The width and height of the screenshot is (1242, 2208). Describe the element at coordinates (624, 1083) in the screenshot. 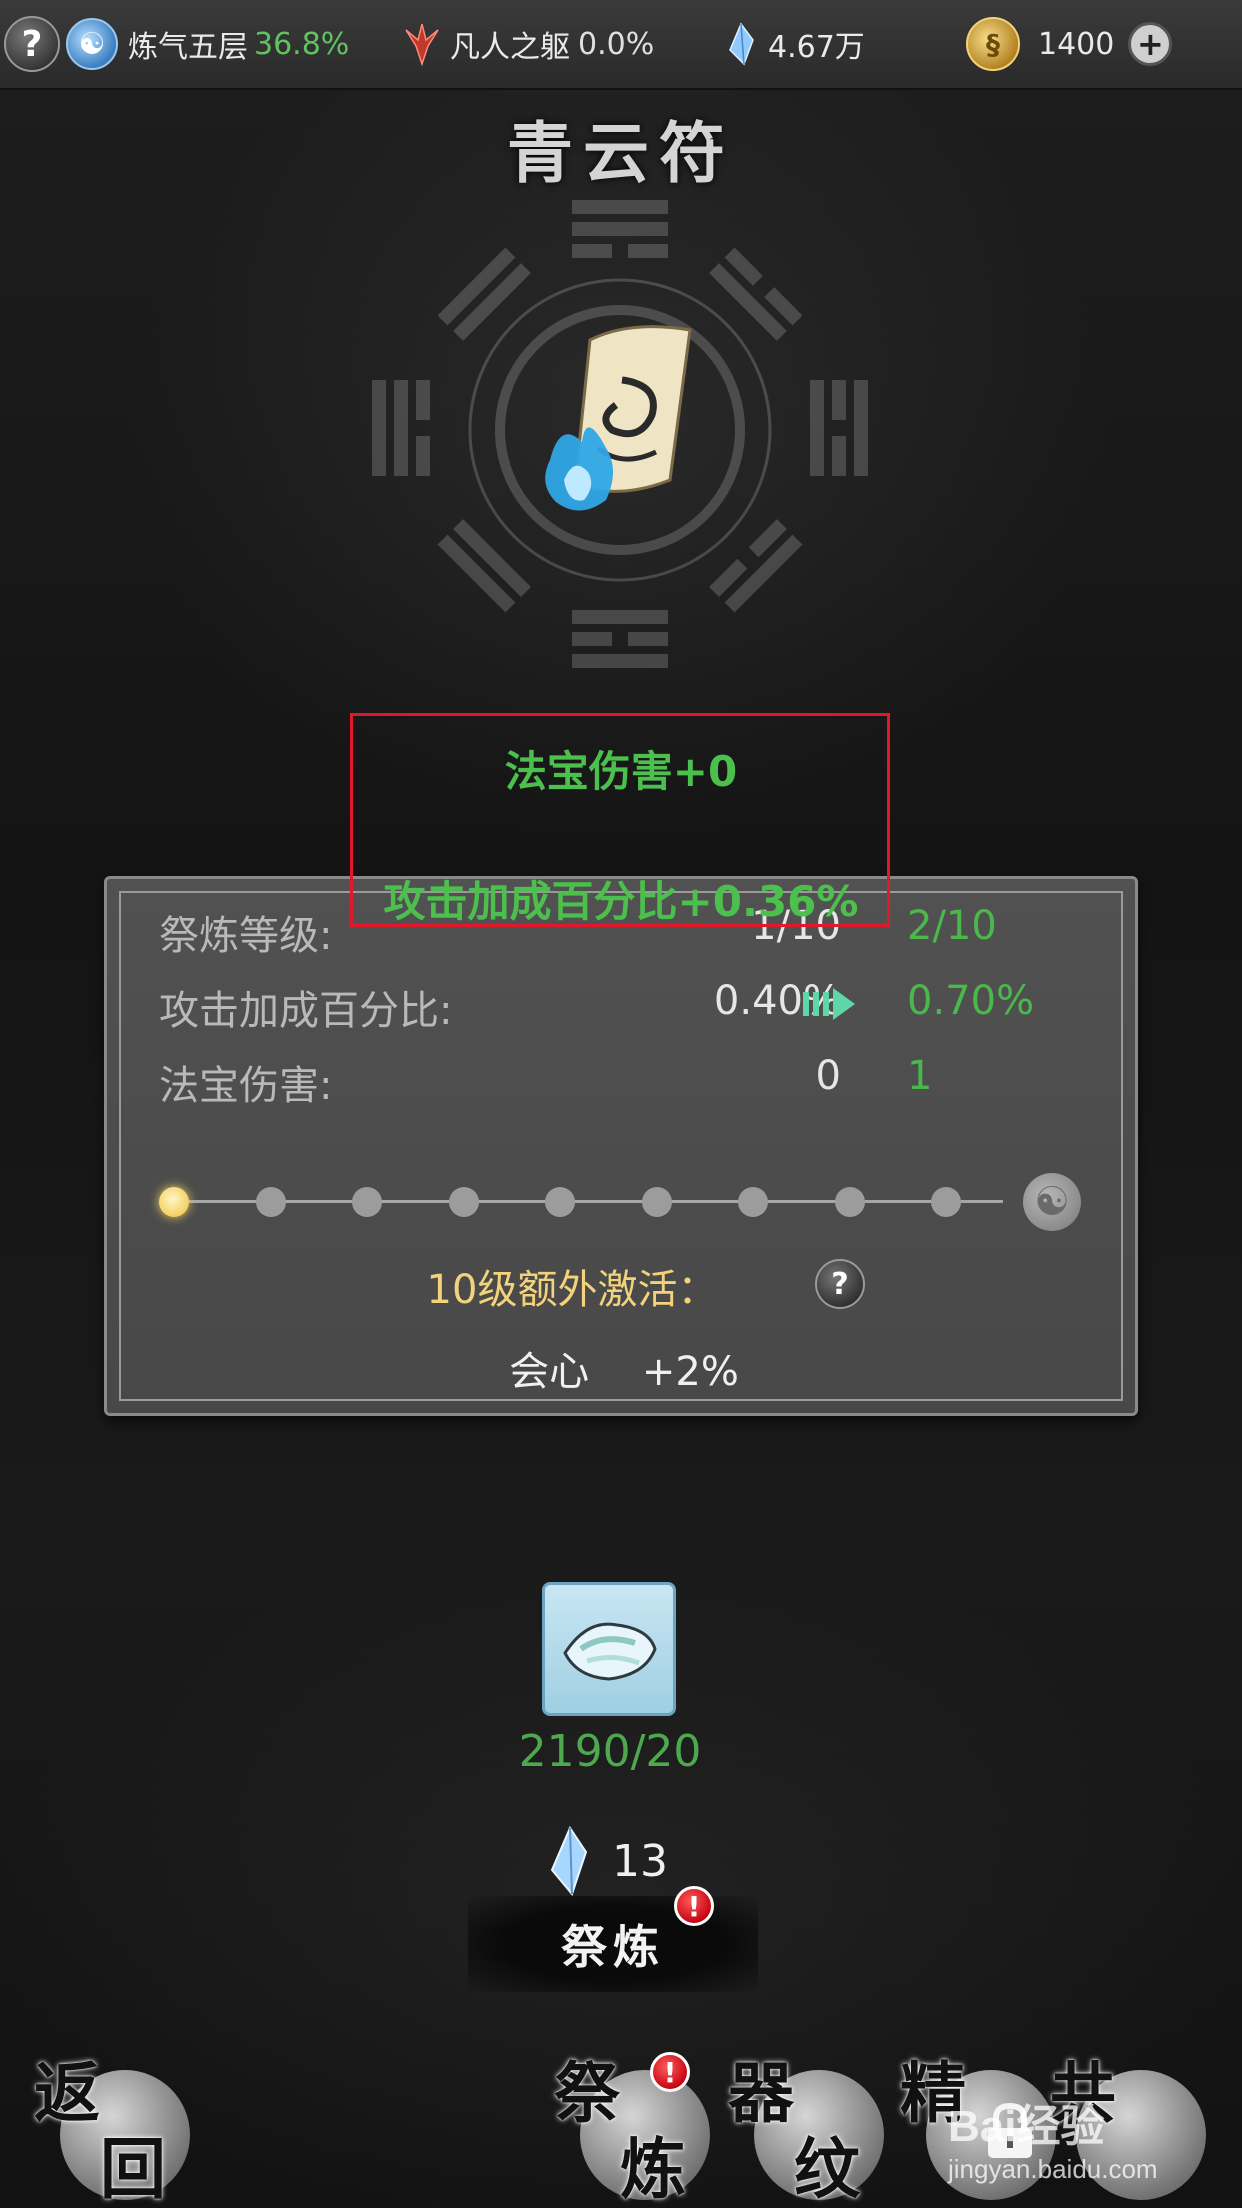

I see `stat-row-treasure-damage: 法宝伤害: 0 1` at that location.